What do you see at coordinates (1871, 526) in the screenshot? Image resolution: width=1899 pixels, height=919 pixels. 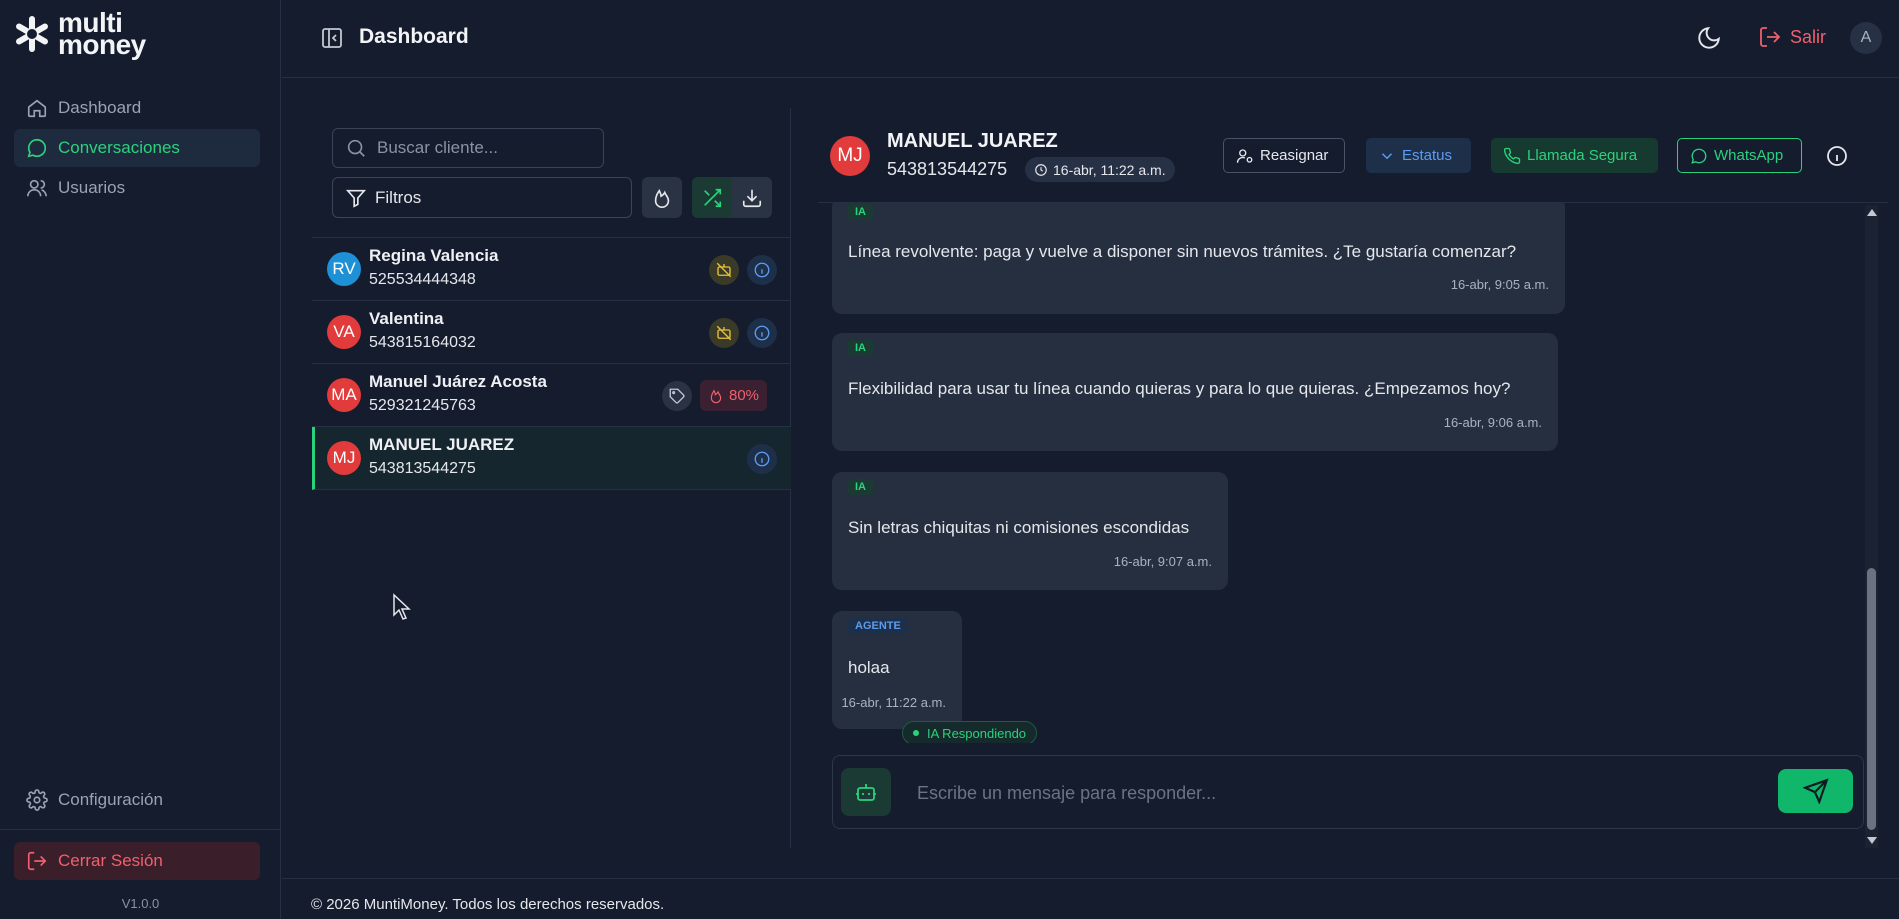 I see `chat-scrollbar` at bounding box center [1871, 526].